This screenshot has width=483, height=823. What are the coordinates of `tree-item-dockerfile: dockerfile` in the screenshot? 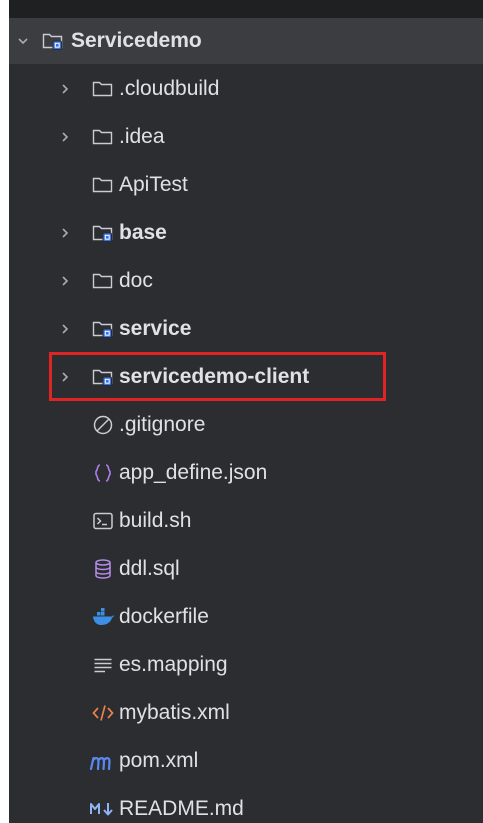 It's located at (246, 617).